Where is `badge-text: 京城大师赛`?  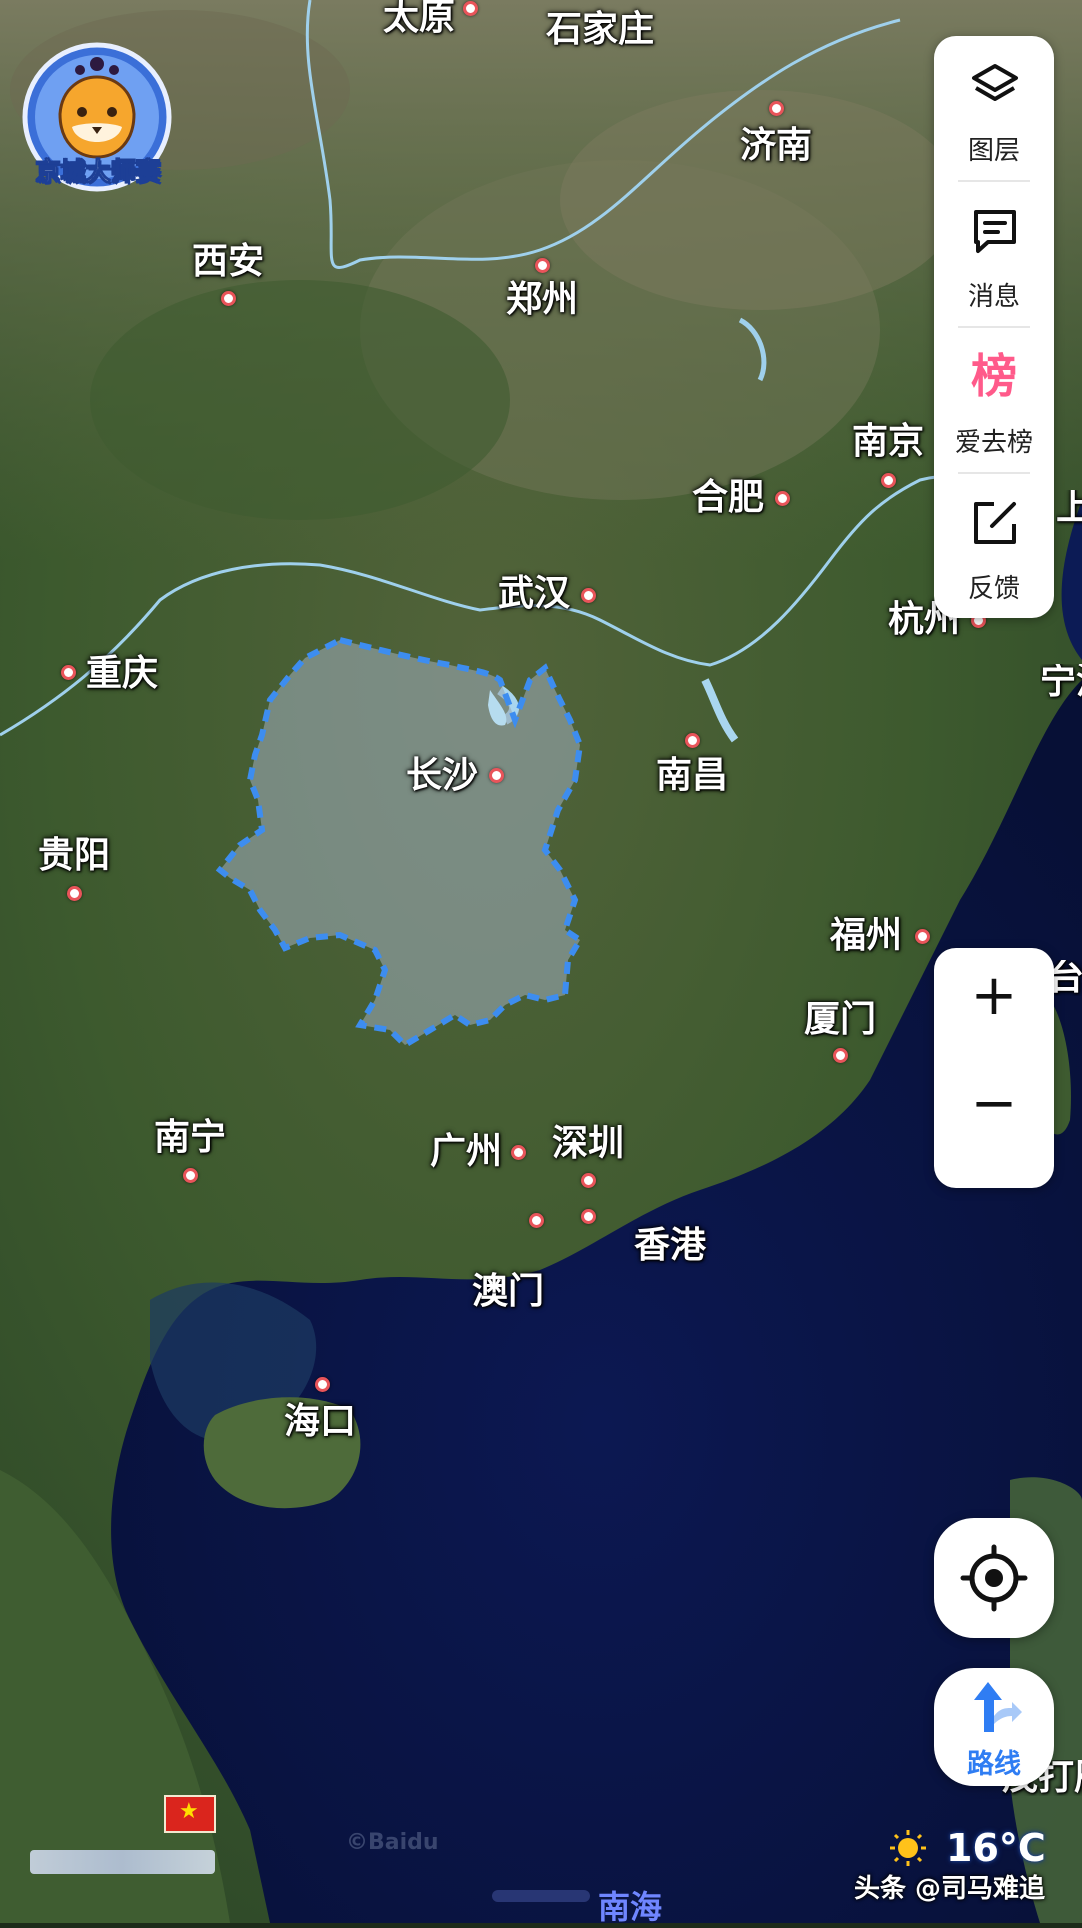 badge-text: 京城大师赛 is located at coordinates (98, 172).